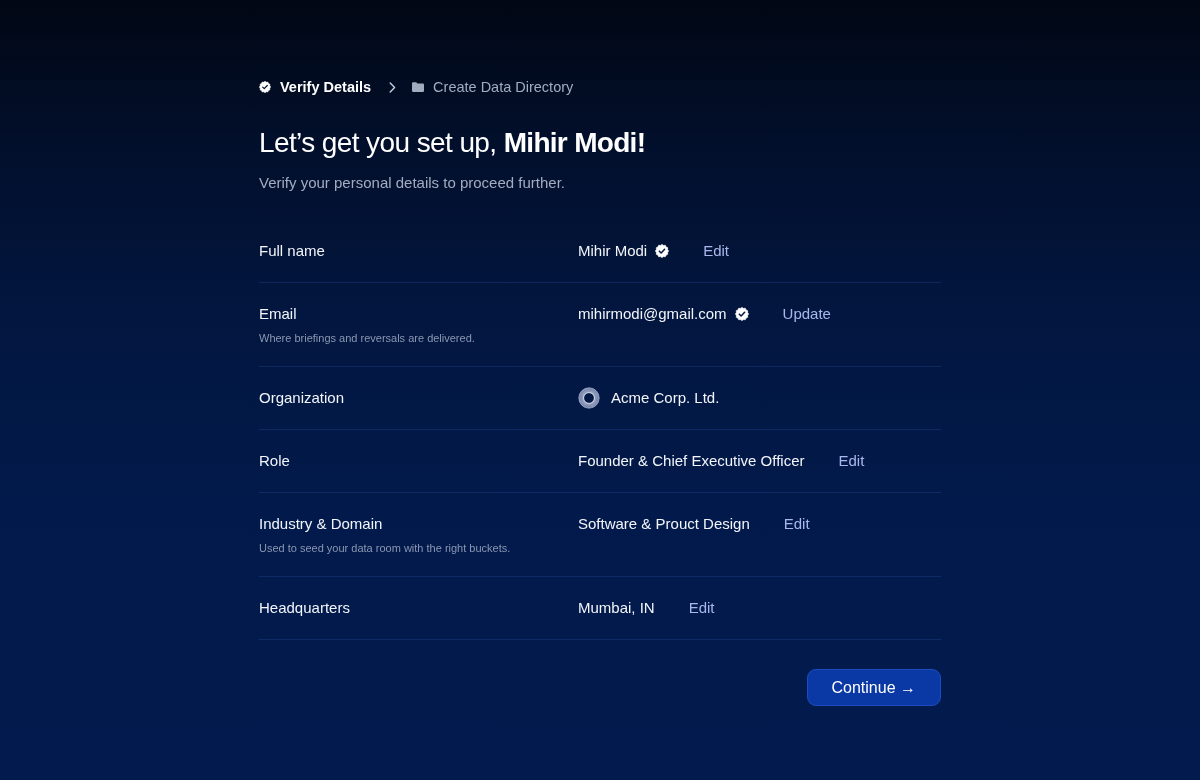 The image size is (1200, 780). I want to click on folder-icon, so click(418, 87).